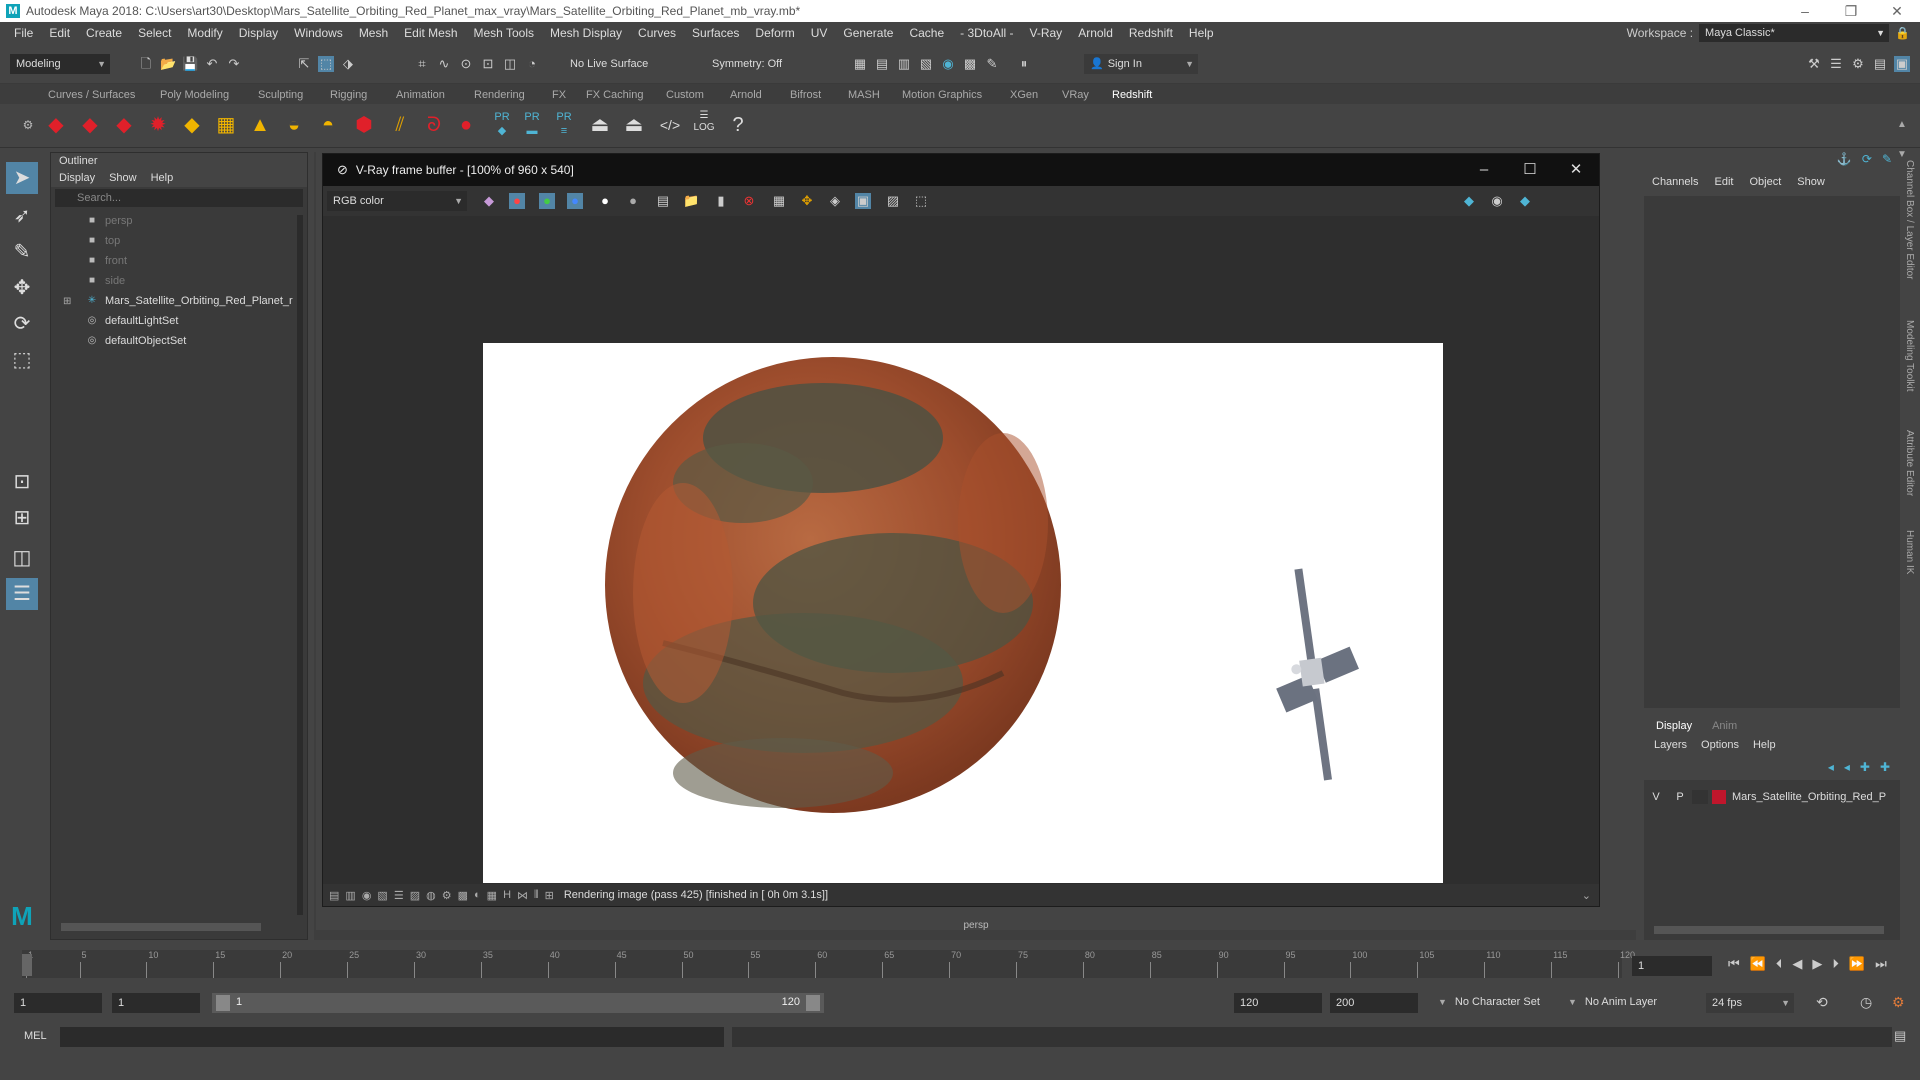  I want to click on layer-visibility-toggle: V, so click(1656, 797).